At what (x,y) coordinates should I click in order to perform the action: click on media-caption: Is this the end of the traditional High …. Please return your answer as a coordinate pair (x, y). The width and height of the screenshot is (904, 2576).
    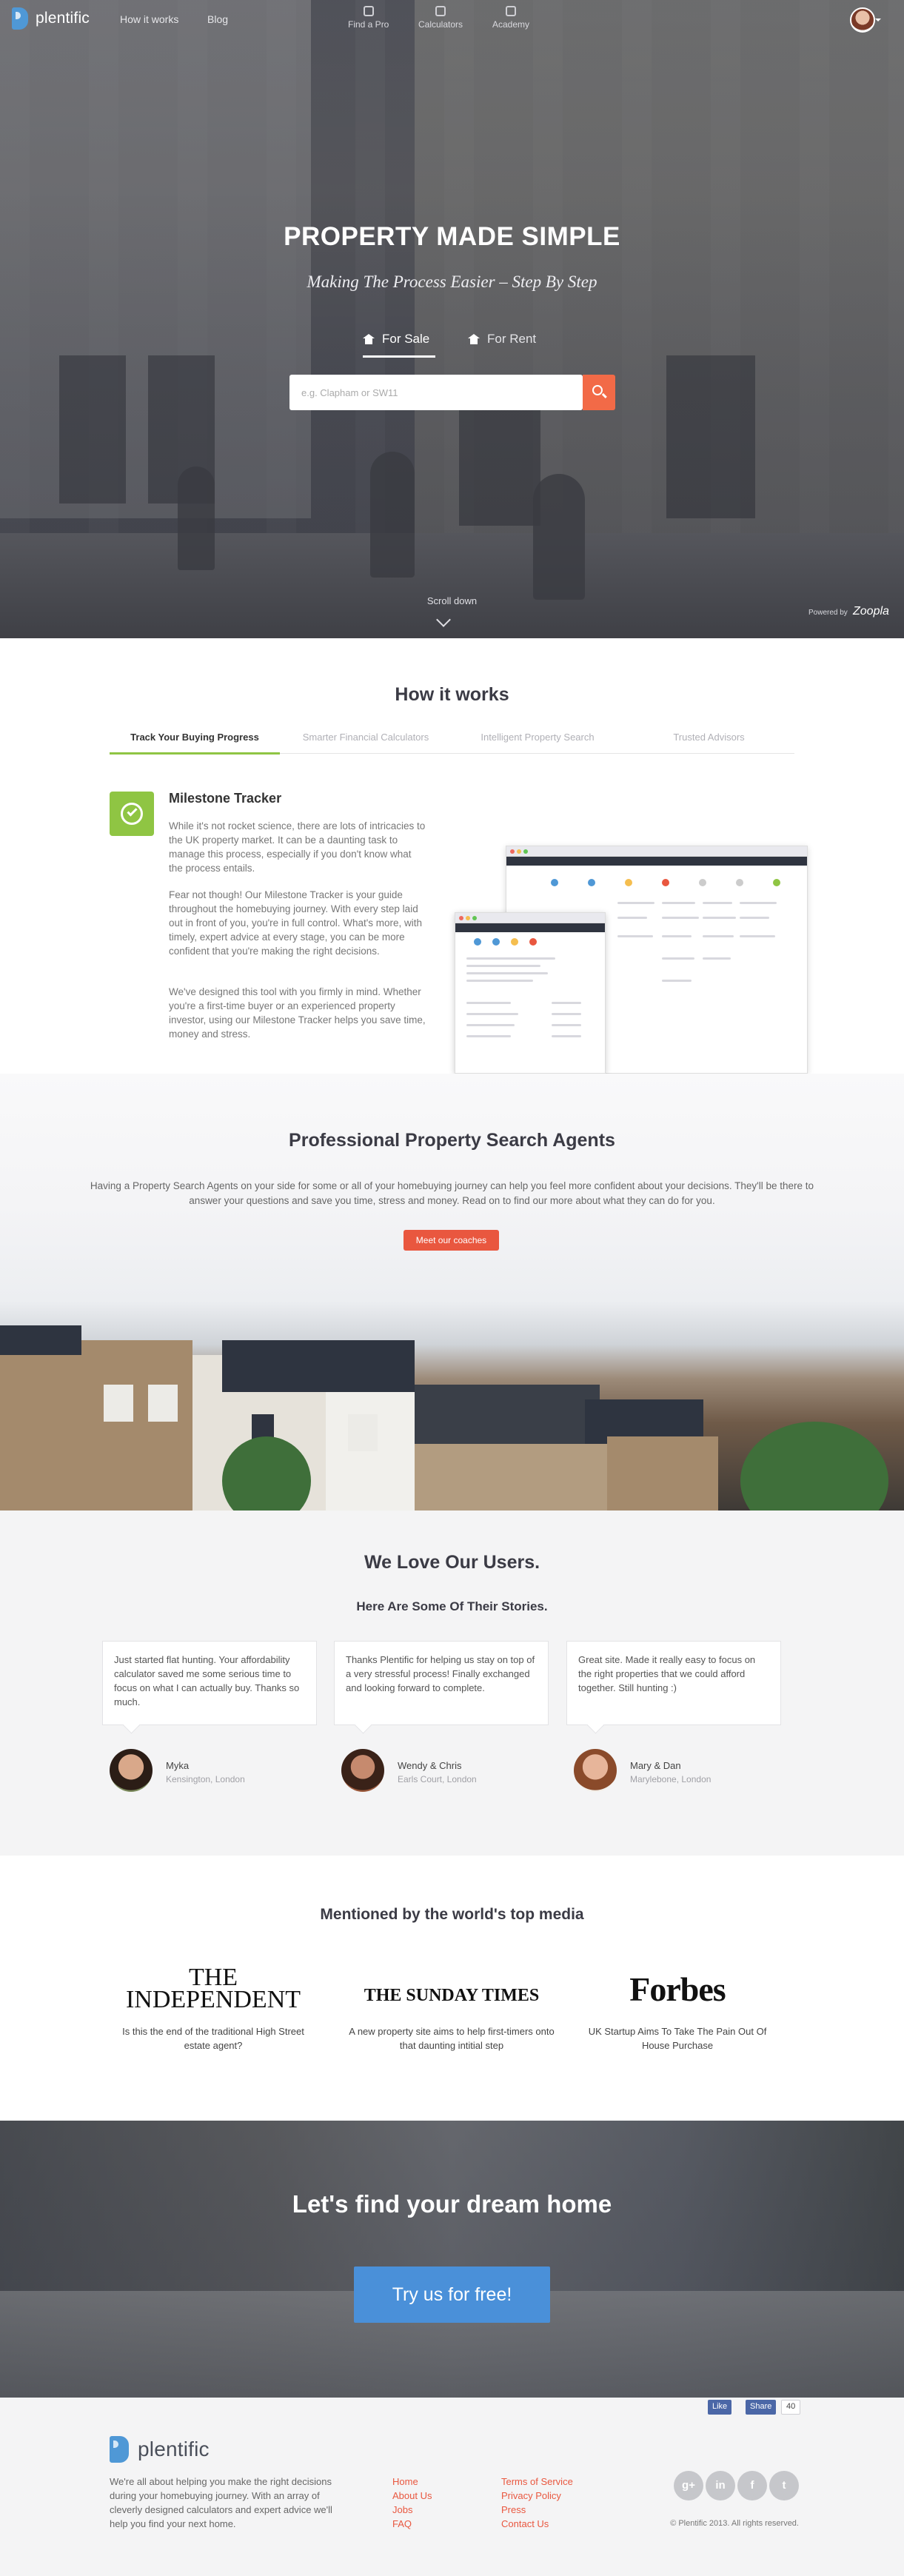
    Looking at the image, I should click on (213, 2038).